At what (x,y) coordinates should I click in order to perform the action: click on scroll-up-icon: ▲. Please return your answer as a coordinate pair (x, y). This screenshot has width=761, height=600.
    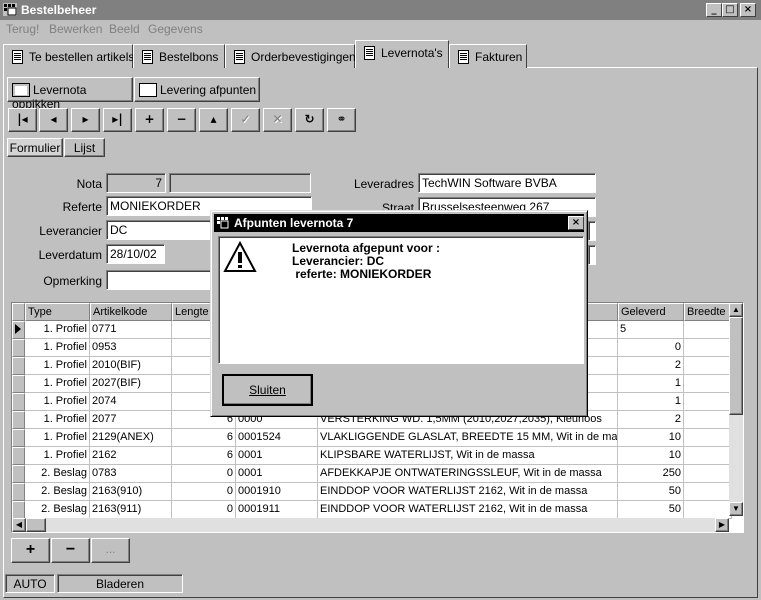
    Looking at the image, I should click on (736, 310).